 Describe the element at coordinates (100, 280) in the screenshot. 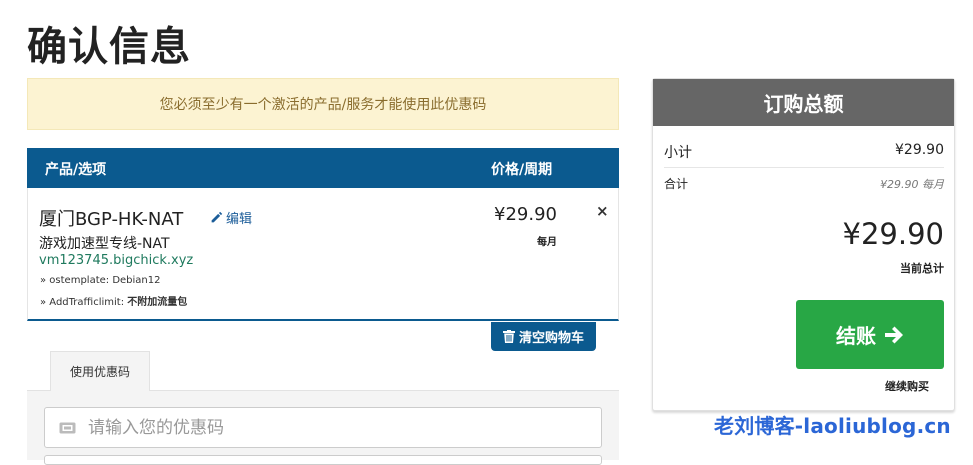

I see `product-option-ostemplate: » ostemplate: Debian12` at that location.